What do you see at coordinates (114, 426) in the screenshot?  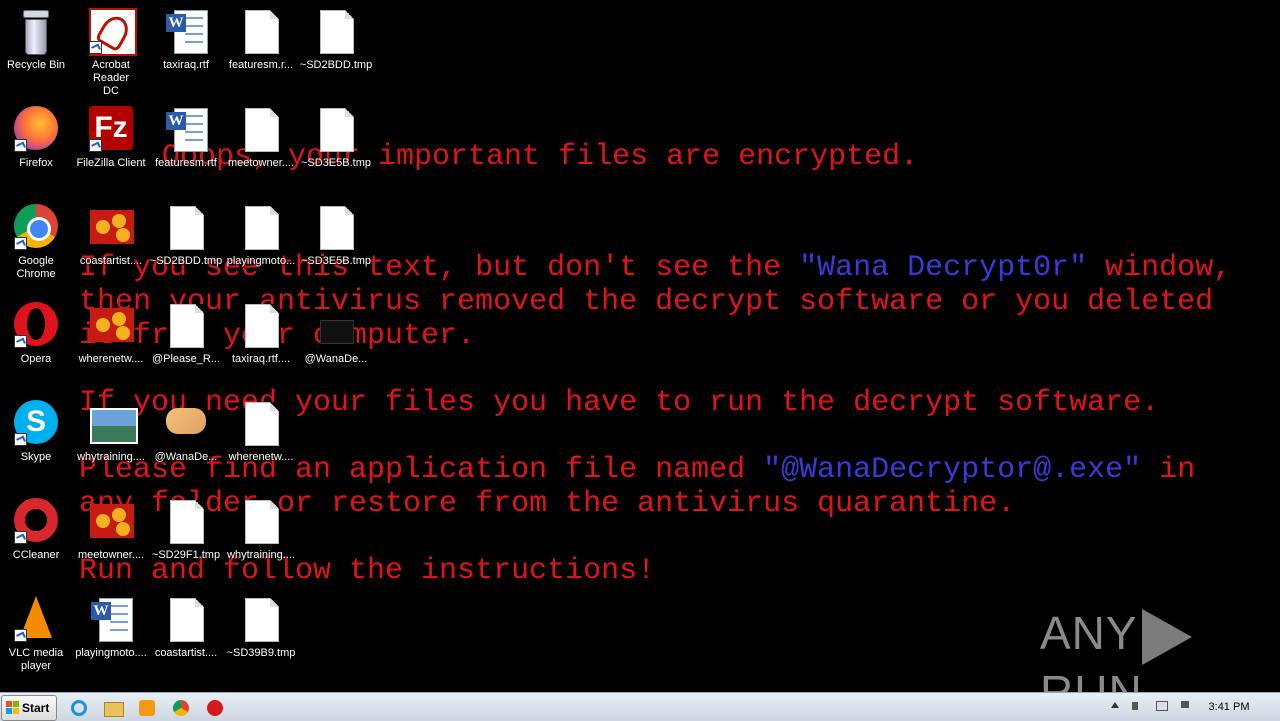 I see `landscape-image-icon` at bounding box center [114, 426].